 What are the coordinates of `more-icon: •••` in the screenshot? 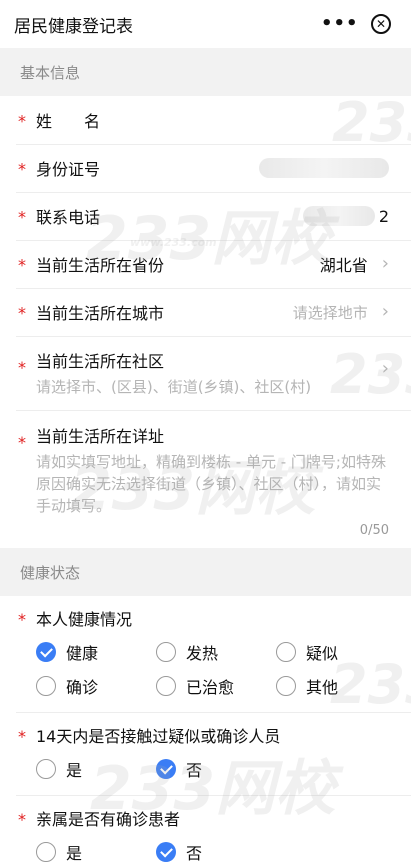 It's located at (340, 24).